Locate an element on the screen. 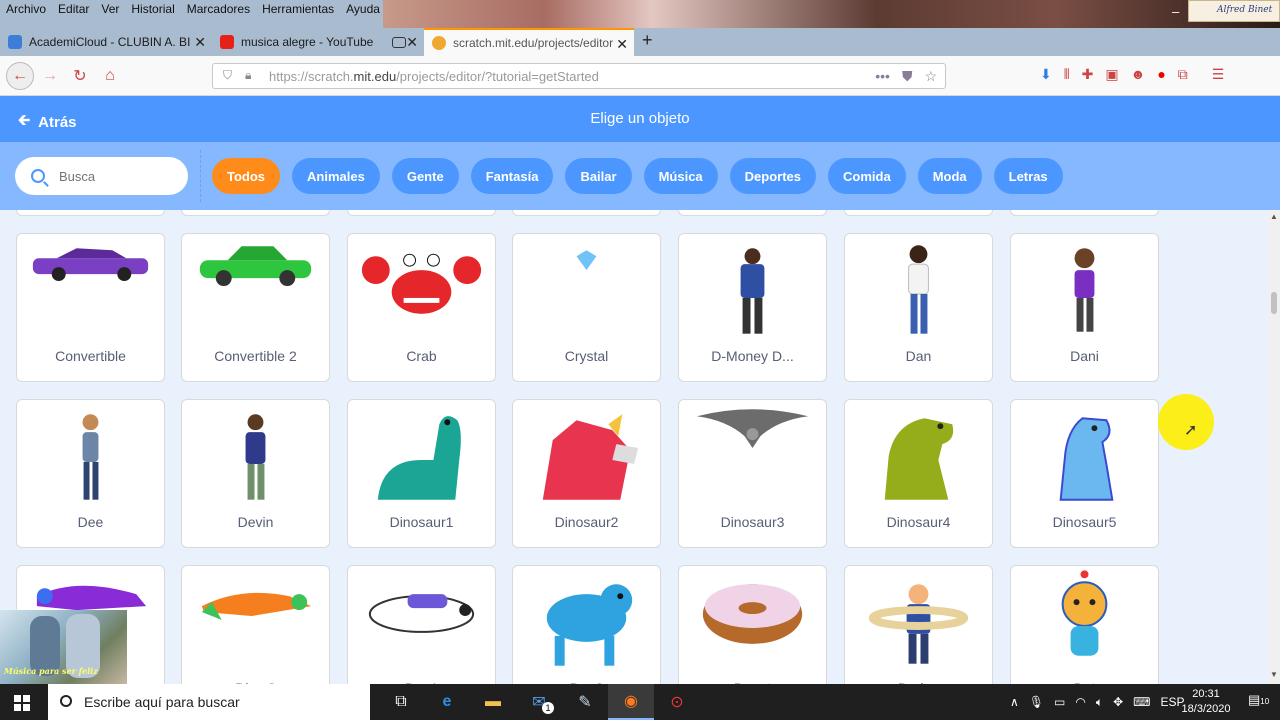 The image size is (1280, 720). category-chip-música: Música is located at coordinates (680, 176).